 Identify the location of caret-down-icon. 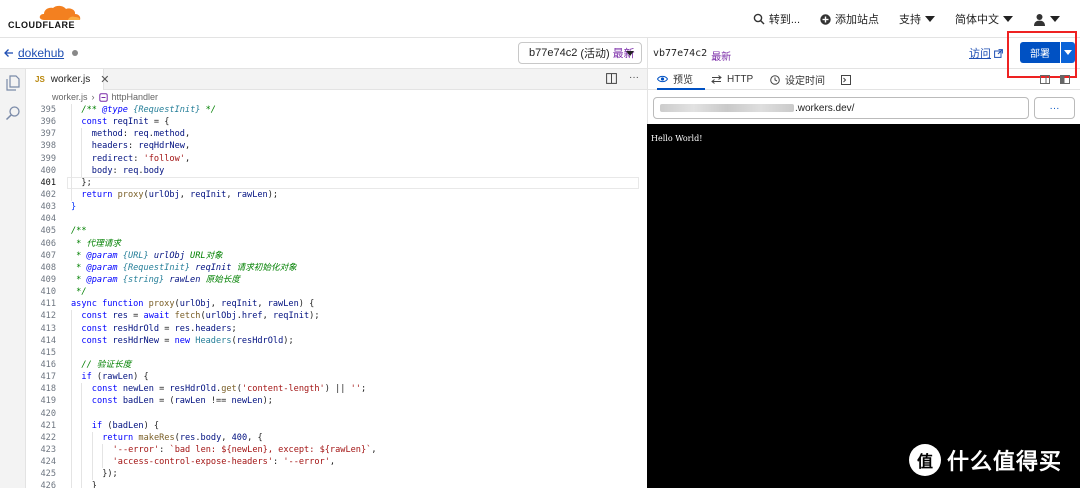
(1008, 19).